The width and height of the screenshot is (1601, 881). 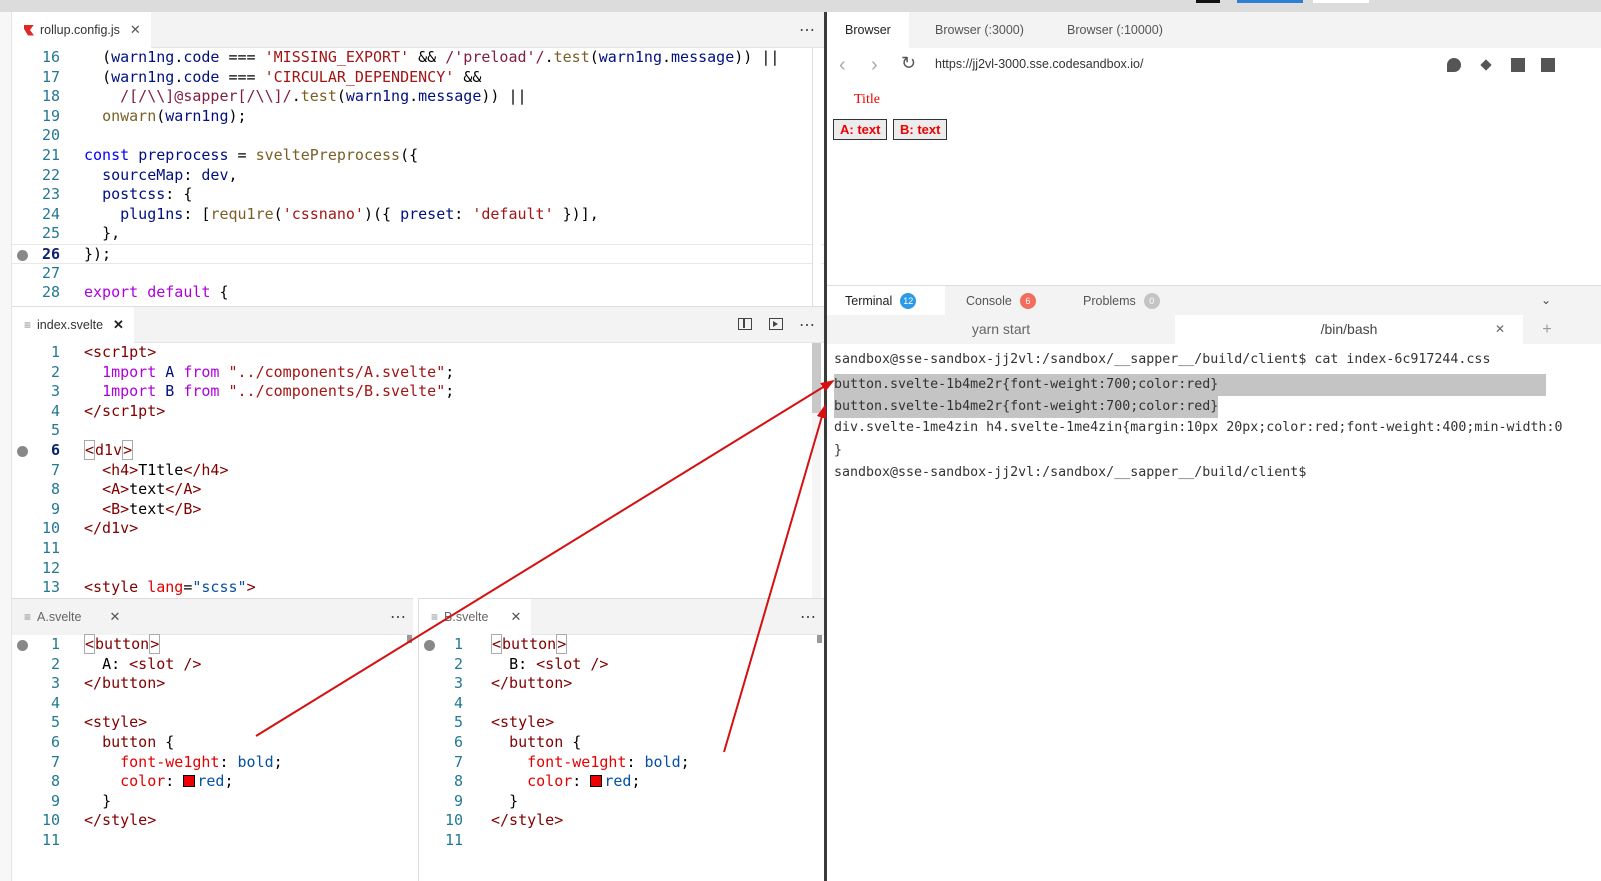 What do you see at coordinates (1547, 329) in the screenshot?
I see `add-terminal-button: +` at bounding box center [1547, 329].